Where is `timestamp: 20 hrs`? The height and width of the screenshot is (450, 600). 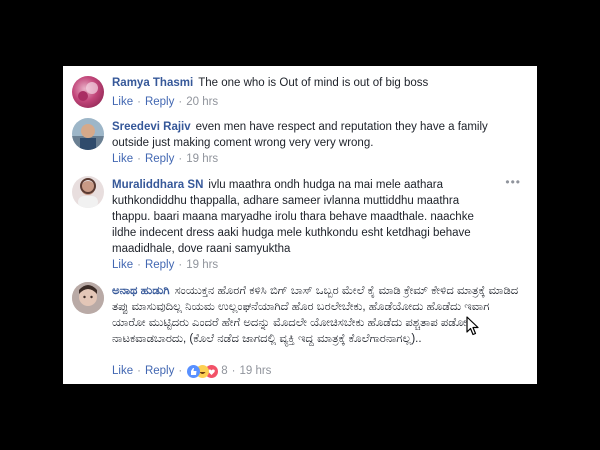
timestamp: 20 hrs is located at coordinates (202, 102).